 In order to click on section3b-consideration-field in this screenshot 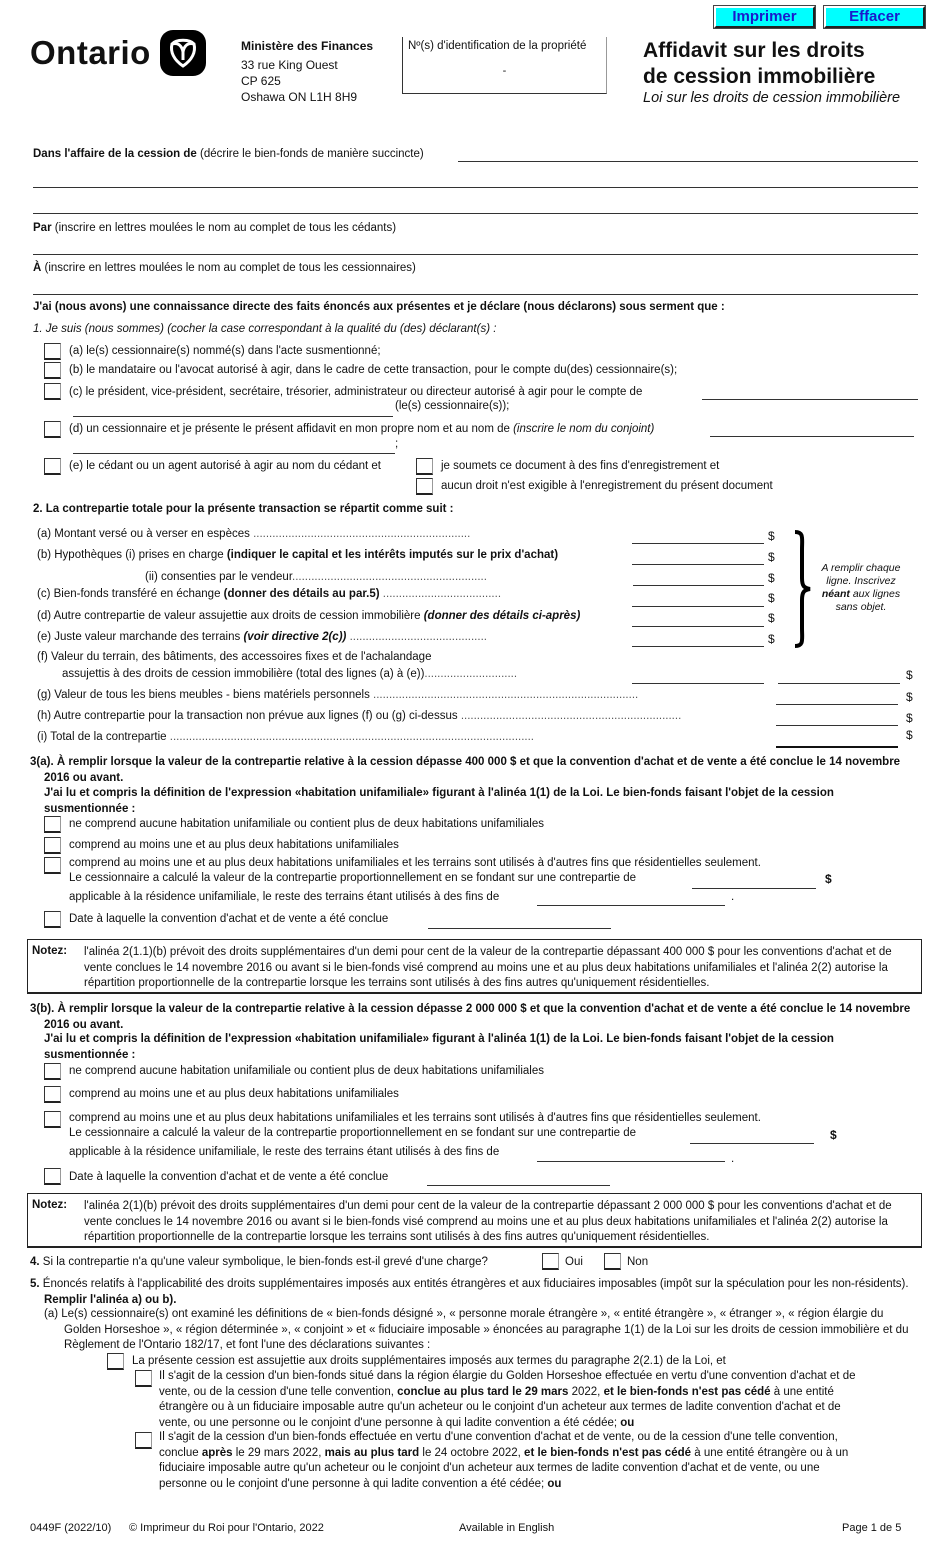, I will do `click(752, 1143)`.